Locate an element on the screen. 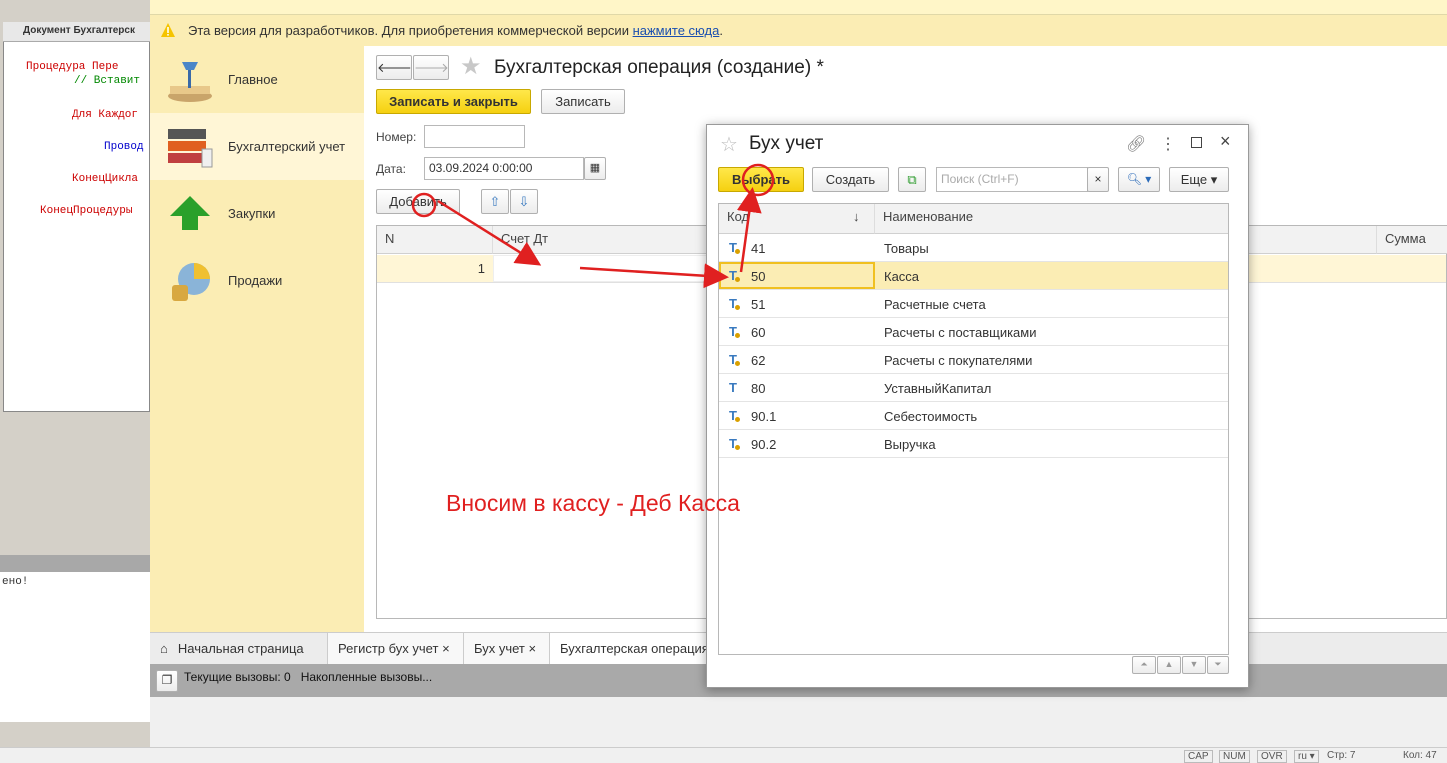  column-header-code: Код ↓ is located at coordinates (797, 219).